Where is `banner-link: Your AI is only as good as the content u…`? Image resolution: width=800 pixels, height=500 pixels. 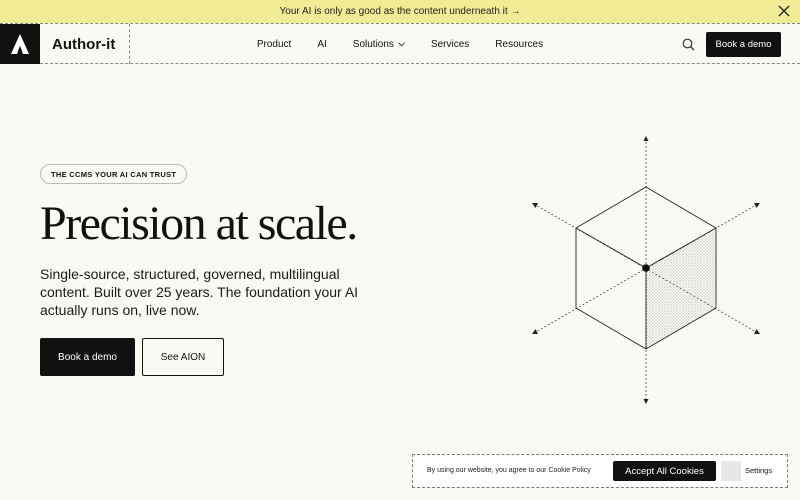 banner-link: Your AI is only as good as the content u… is located at coordinates (400, 11).